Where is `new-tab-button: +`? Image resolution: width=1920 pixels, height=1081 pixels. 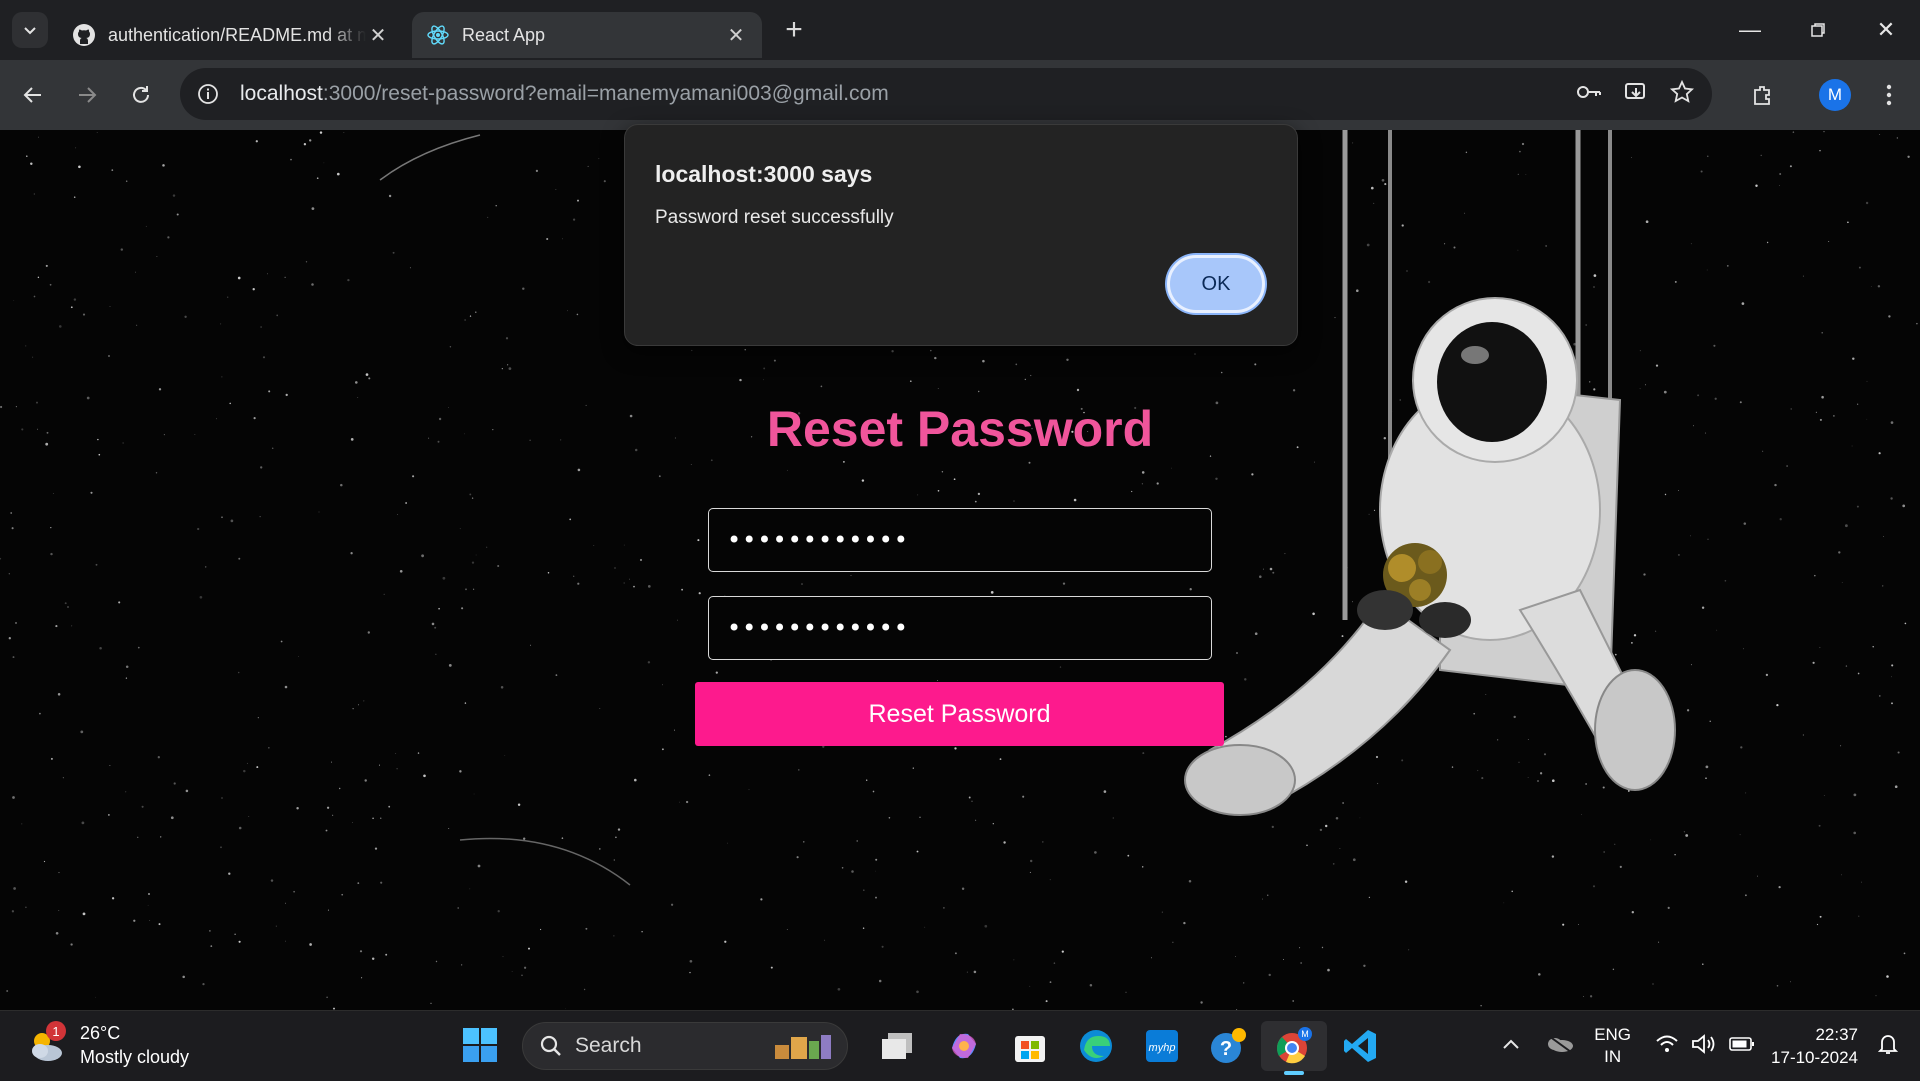
new-tab-button: + is located at coordinates (794, 30).